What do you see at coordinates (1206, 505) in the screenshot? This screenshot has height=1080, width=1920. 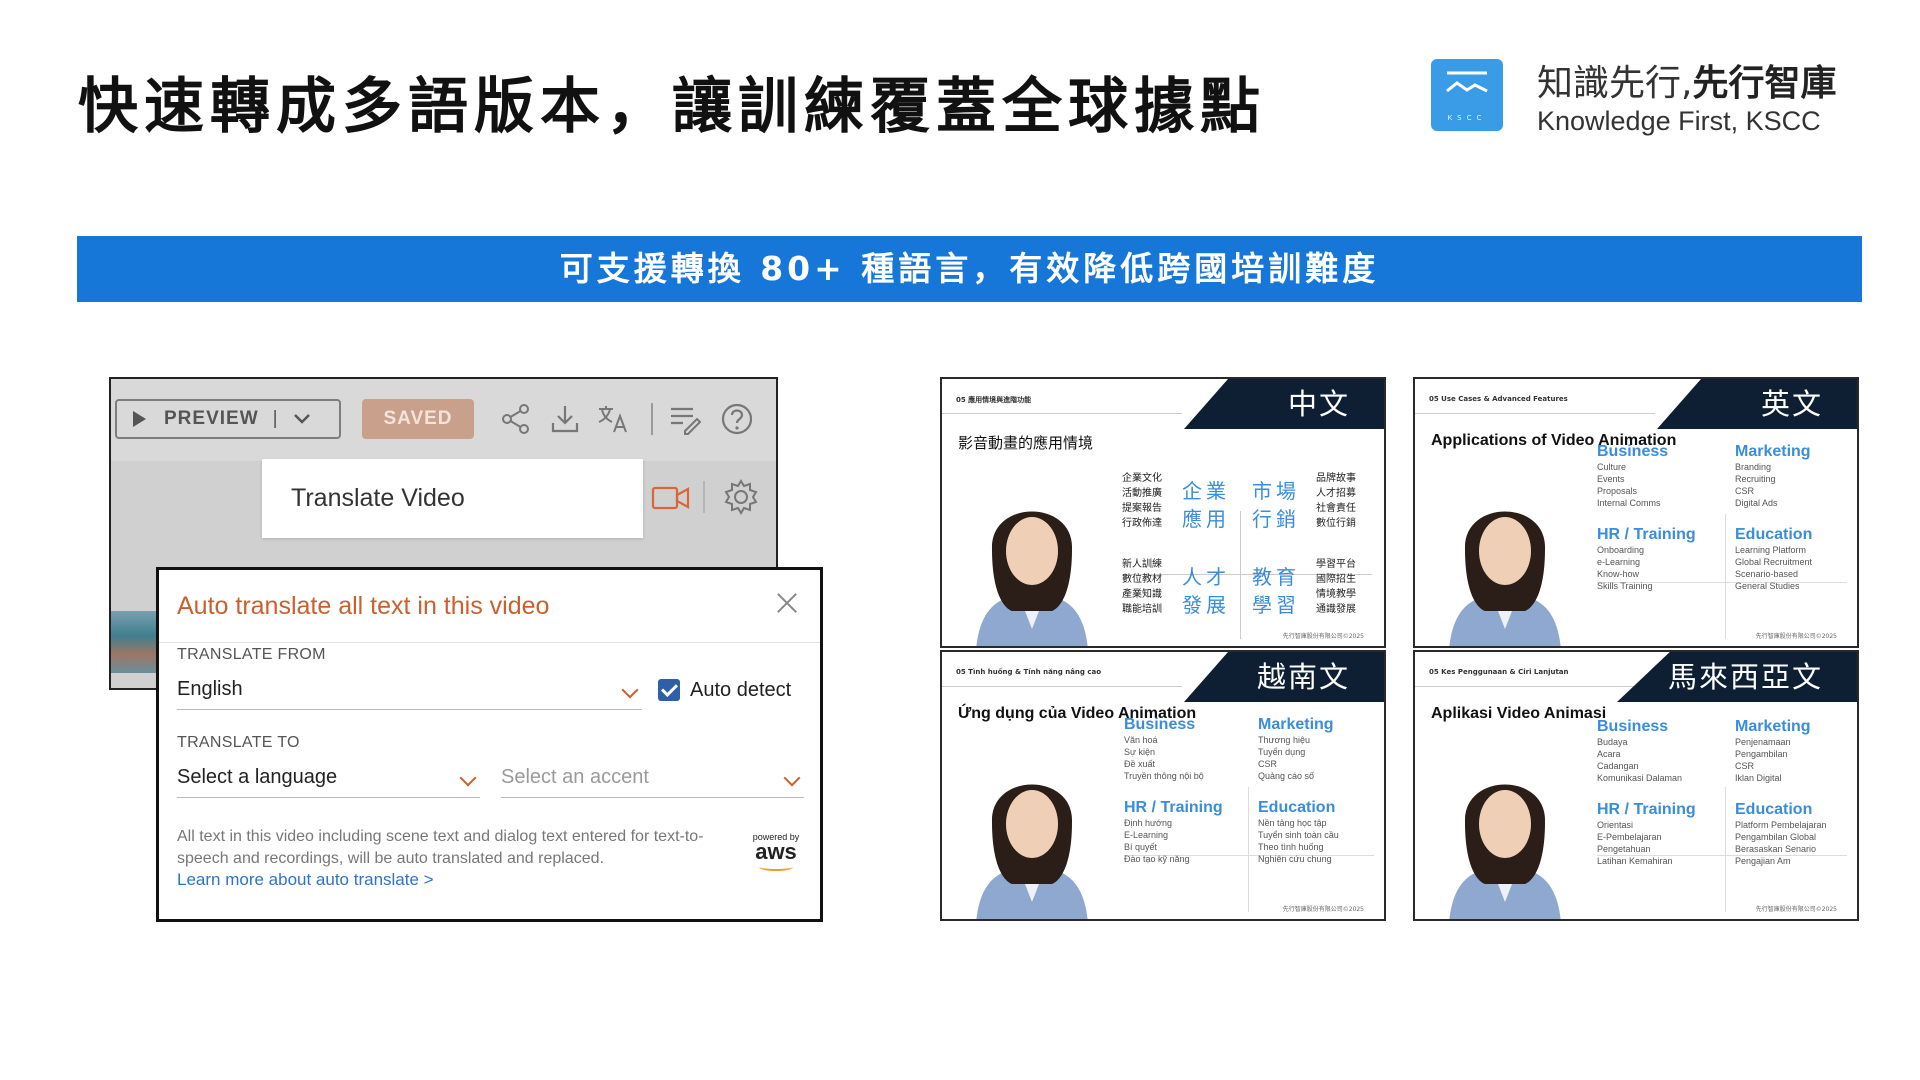 I see `category-heading: 企業 應用` at bounding box center [1206, 505].